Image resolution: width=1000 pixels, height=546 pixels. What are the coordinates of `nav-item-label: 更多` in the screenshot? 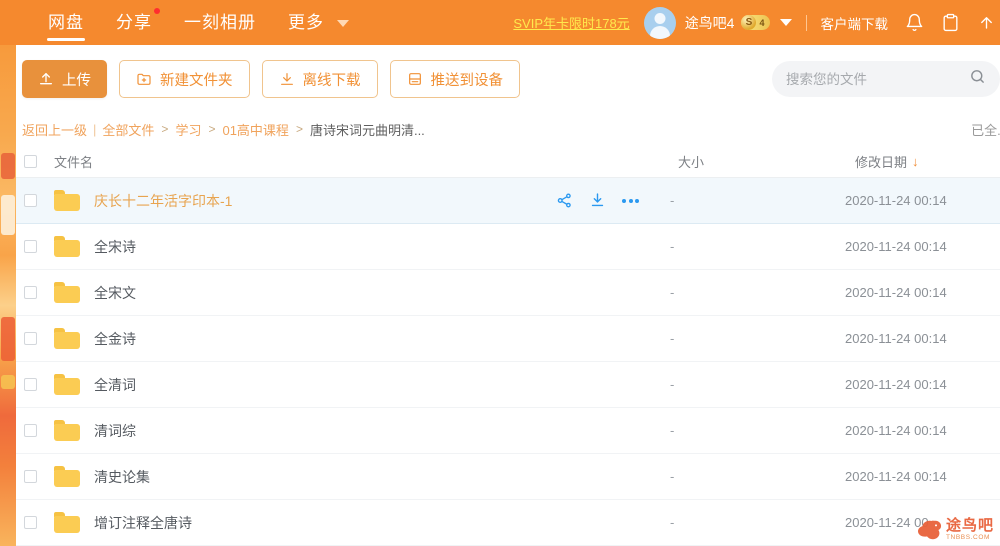 It's located at (306, 22).